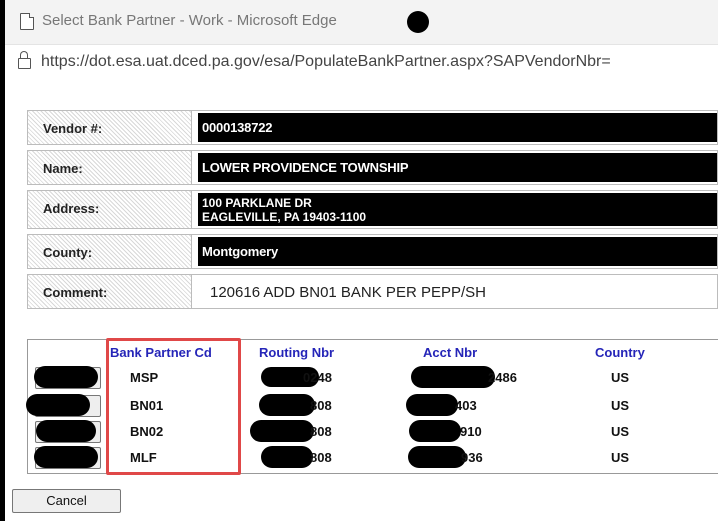 Image resolution: width=718 pixels, height=521 pixels. I want to click on acct-nbr: 403, so click(466, 405).